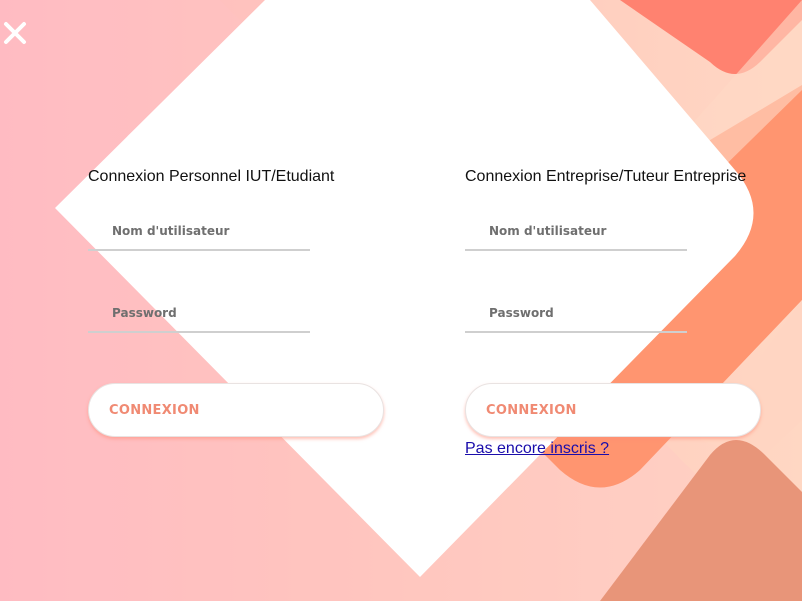  I want to click on entreprise-username-field, so click(576, 232).